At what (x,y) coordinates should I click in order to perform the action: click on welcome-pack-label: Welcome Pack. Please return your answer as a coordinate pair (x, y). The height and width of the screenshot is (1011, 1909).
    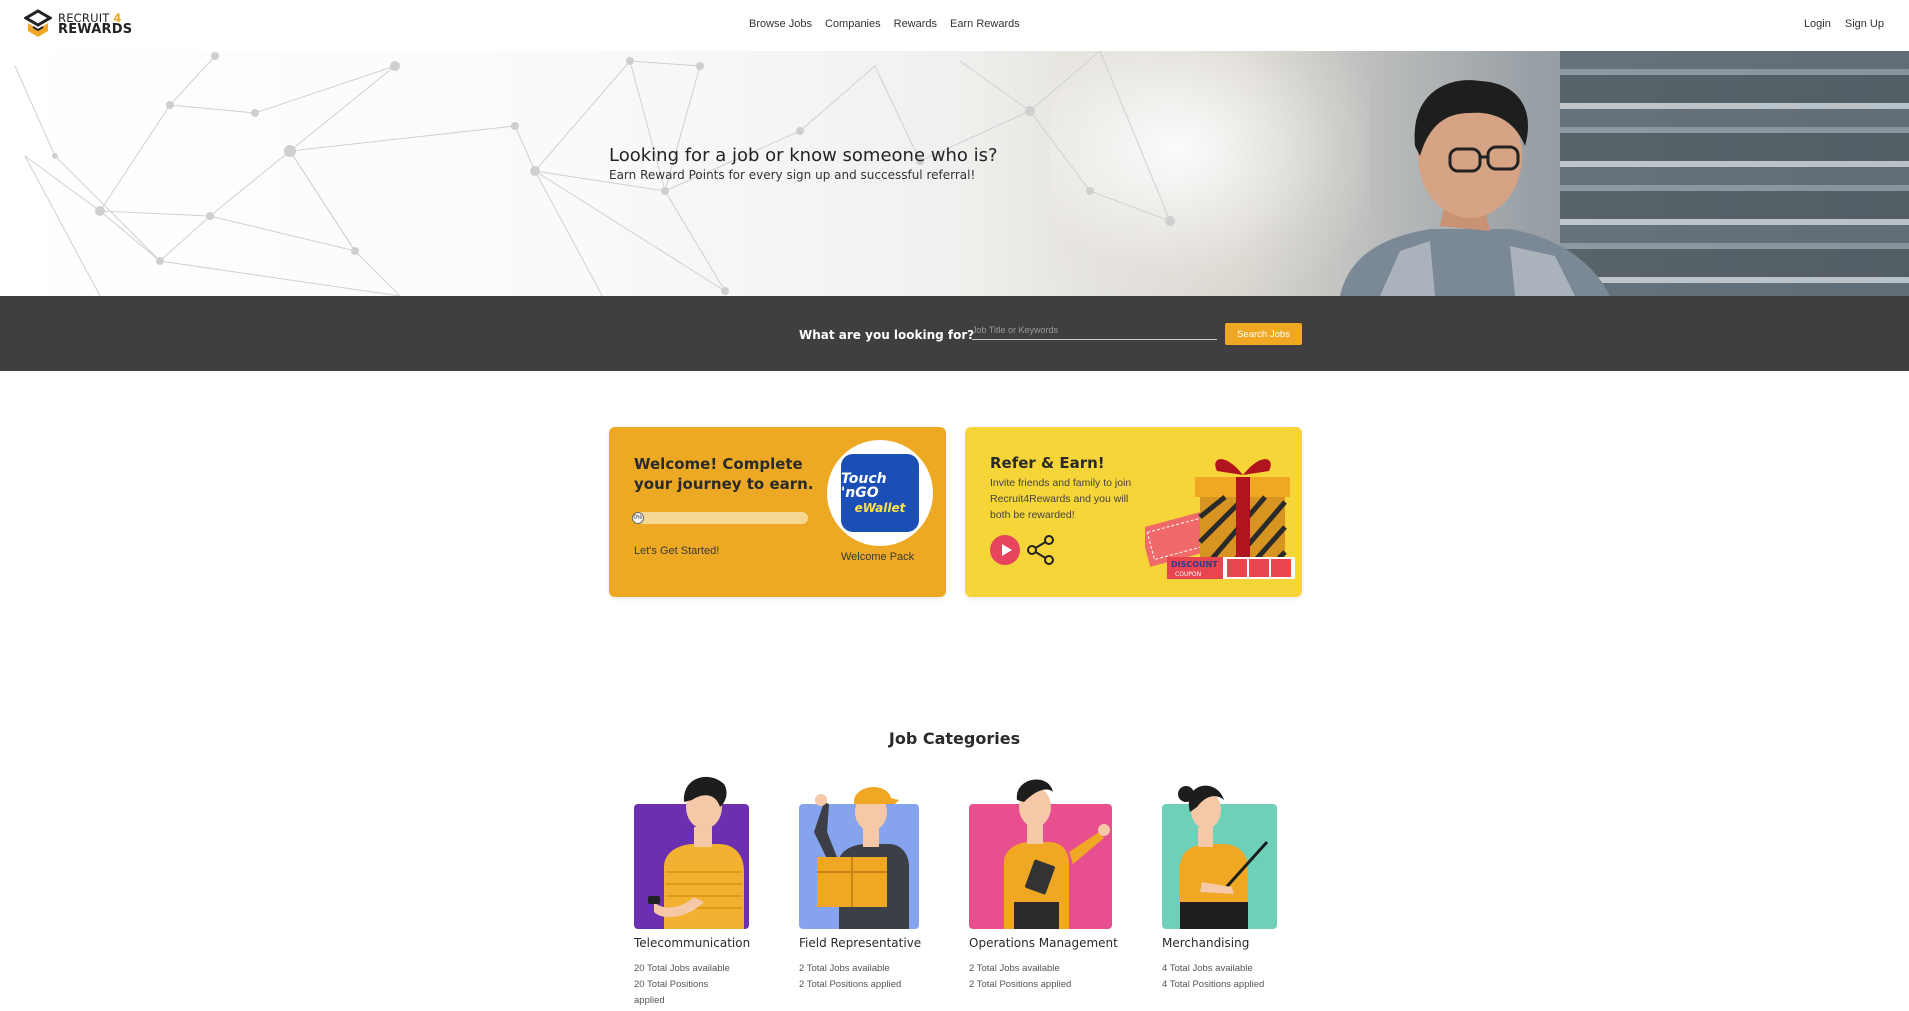
    Looking at the image, I should click on (878, 557).